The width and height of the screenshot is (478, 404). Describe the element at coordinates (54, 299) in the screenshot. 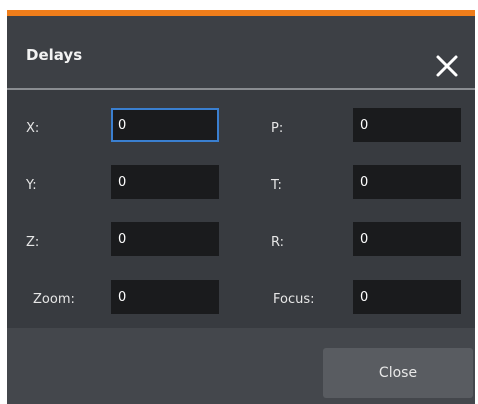

I see `label-zoom: Zoom:` at that location.